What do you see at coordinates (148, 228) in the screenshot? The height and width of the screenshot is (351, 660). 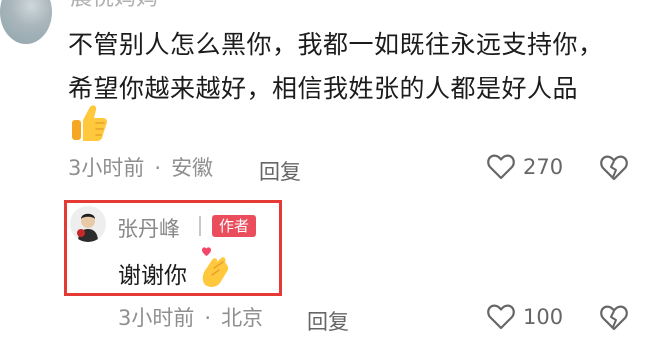 I see `author-name: 张丹峰` at bounding box center [148, 228].